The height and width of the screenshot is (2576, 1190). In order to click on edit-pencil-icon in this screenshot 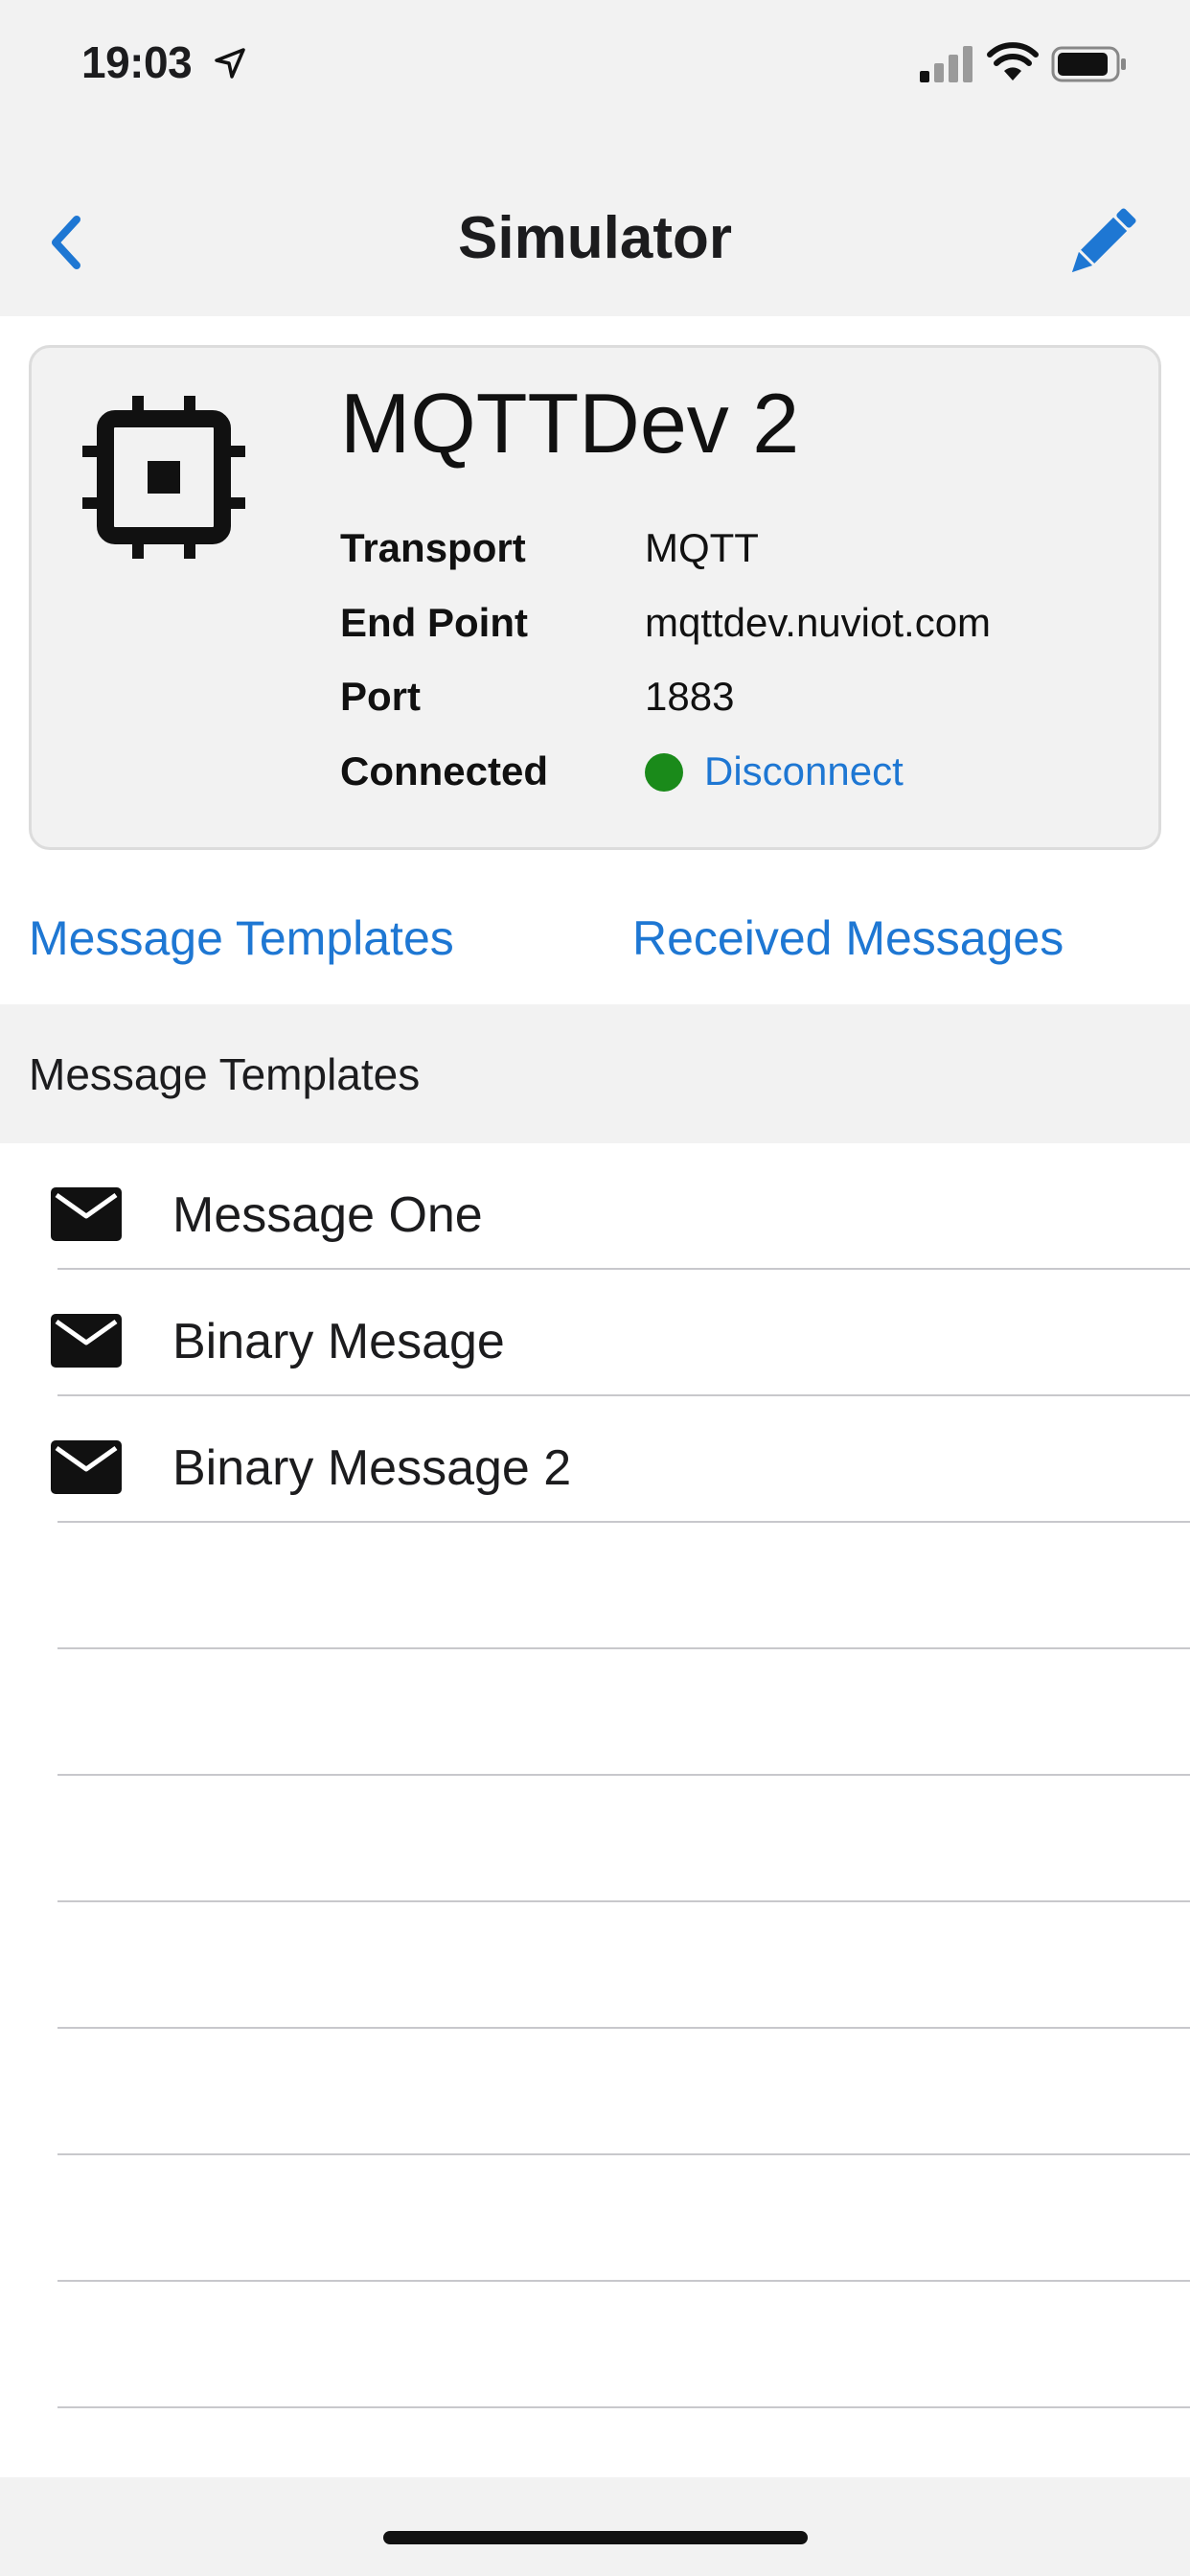, I will do `click(1102, 242)`.